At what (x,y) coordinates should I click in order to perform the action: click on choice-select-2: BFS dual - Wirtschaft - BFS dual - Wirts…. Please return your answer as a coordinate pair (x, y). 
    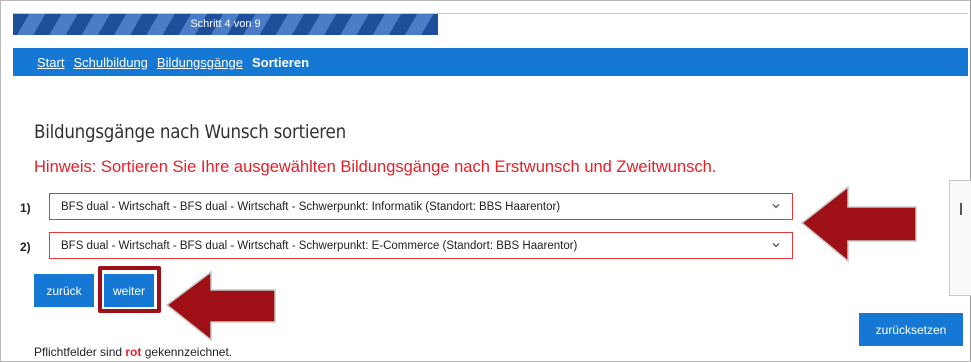
    Looking at the image, I should click on (421, 245).